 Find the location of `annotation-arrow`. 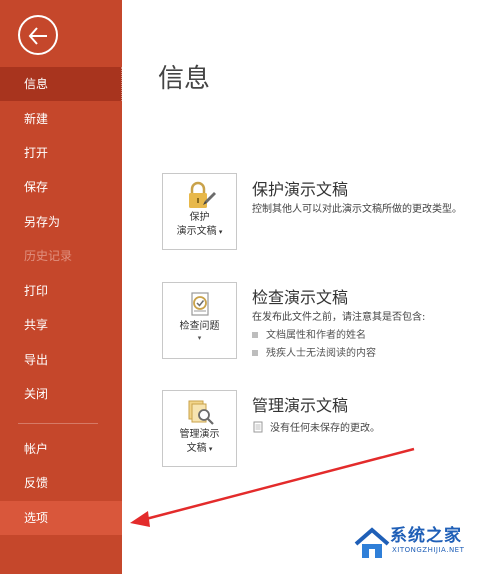

annotation-arrow is located at coordinates (272, 487).